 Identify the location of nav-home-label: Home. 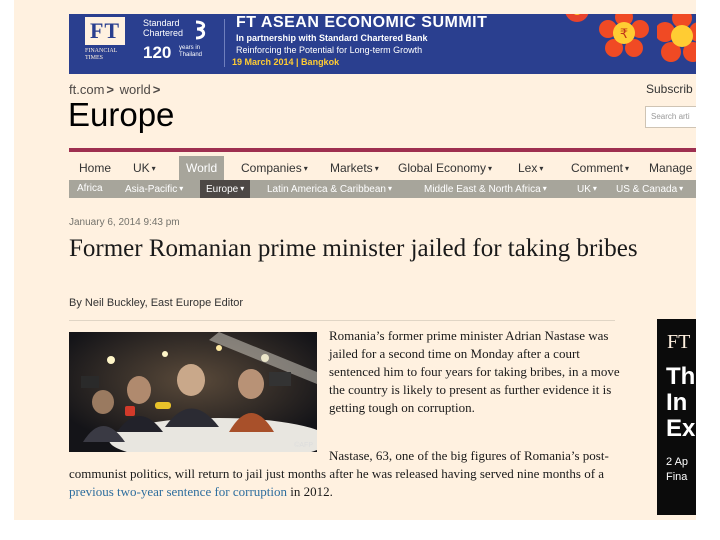
(95, 168).